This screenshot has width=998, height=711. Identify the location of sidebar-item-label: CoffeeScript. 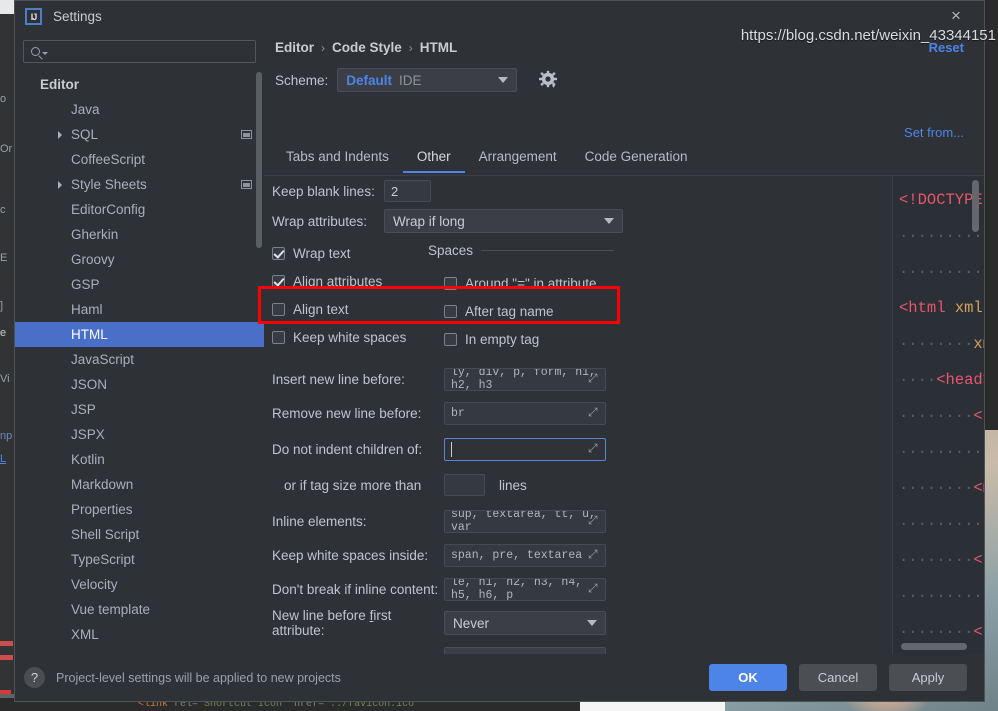
(108, 159).